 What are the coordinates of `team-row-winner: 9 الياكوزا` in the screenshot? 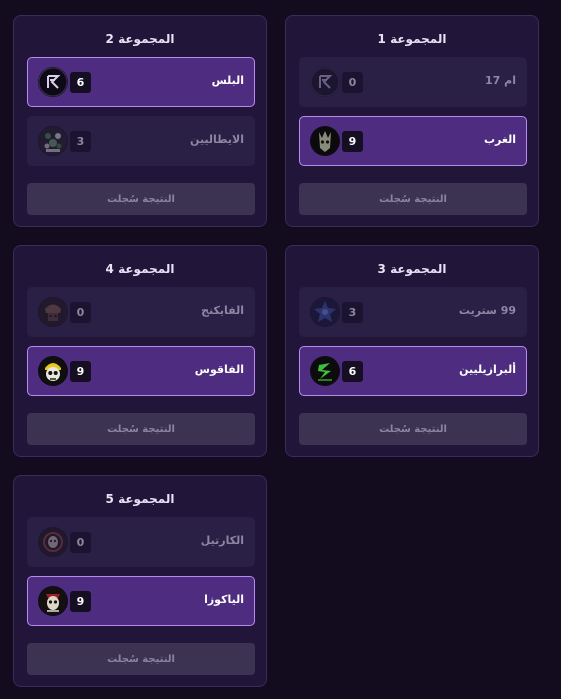 It's located at (141, 601).